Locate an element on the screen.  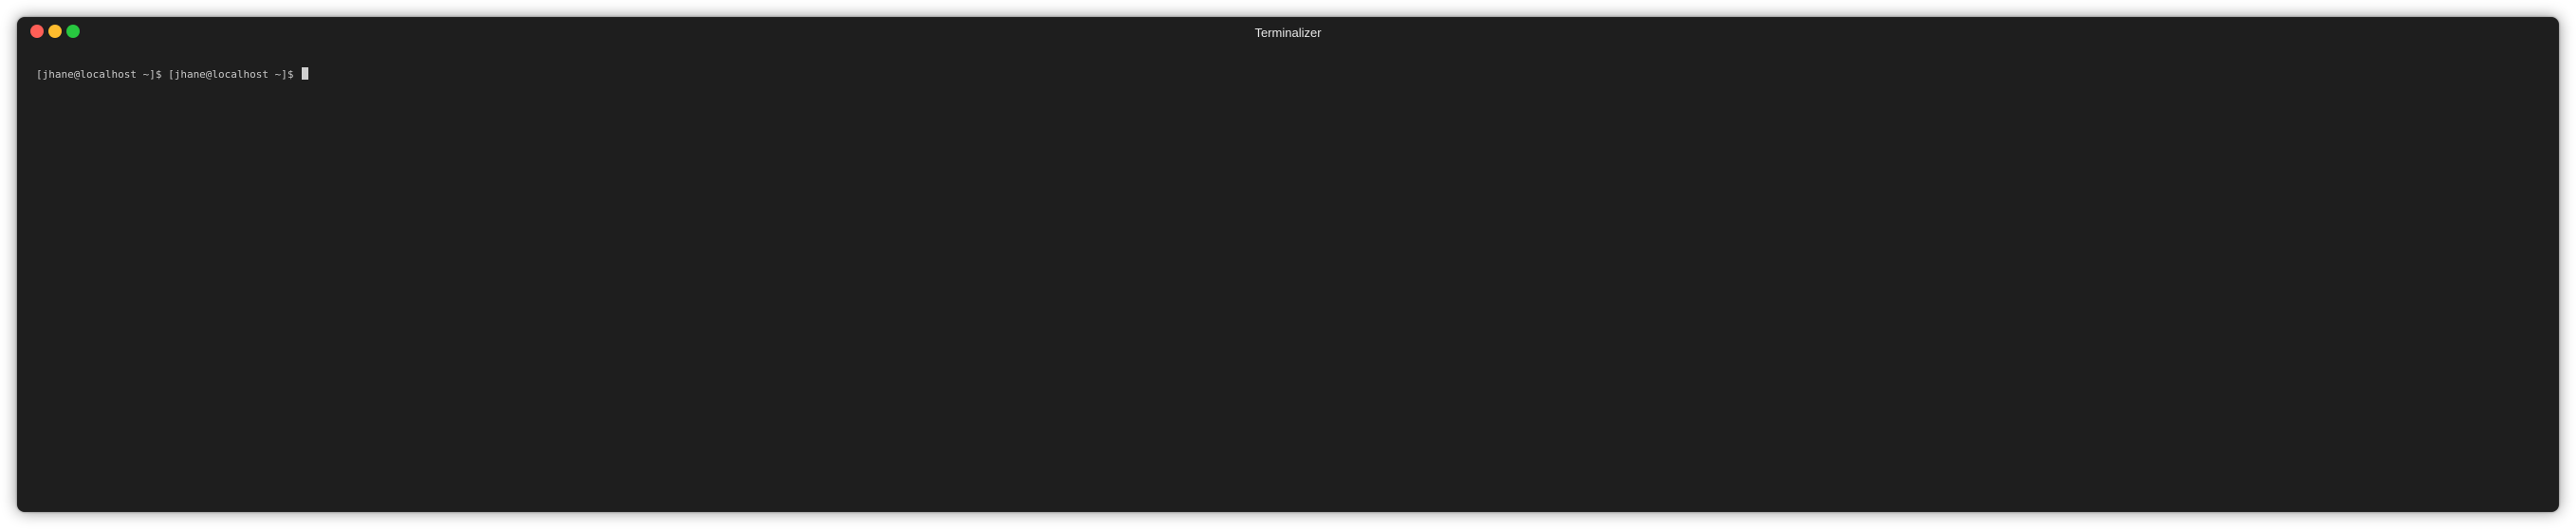
text-cursor is located at coordinates (305, 73).